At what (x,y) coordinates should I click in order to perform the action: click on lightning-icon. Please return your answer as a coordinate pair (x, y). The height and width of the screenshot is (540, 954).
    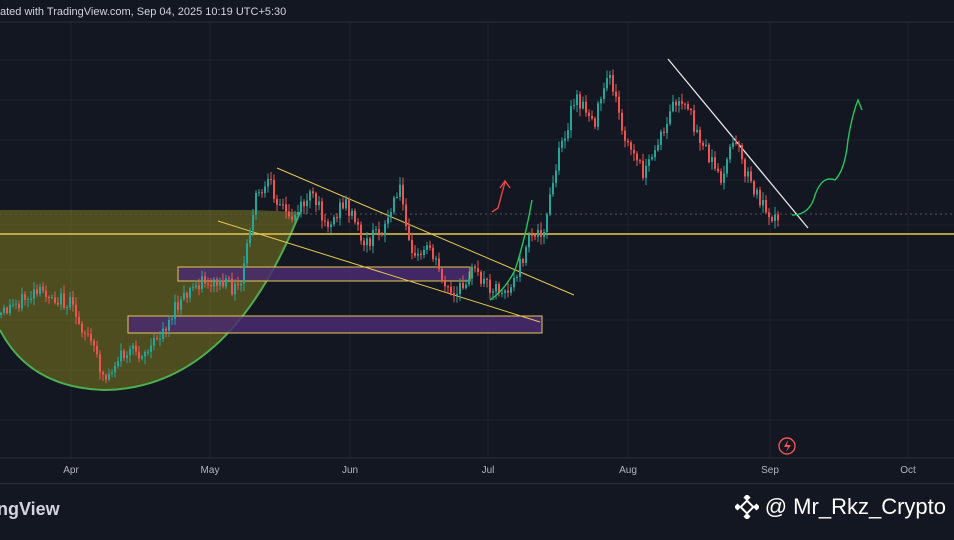
    Looking at the image, I should click on (787, 446).